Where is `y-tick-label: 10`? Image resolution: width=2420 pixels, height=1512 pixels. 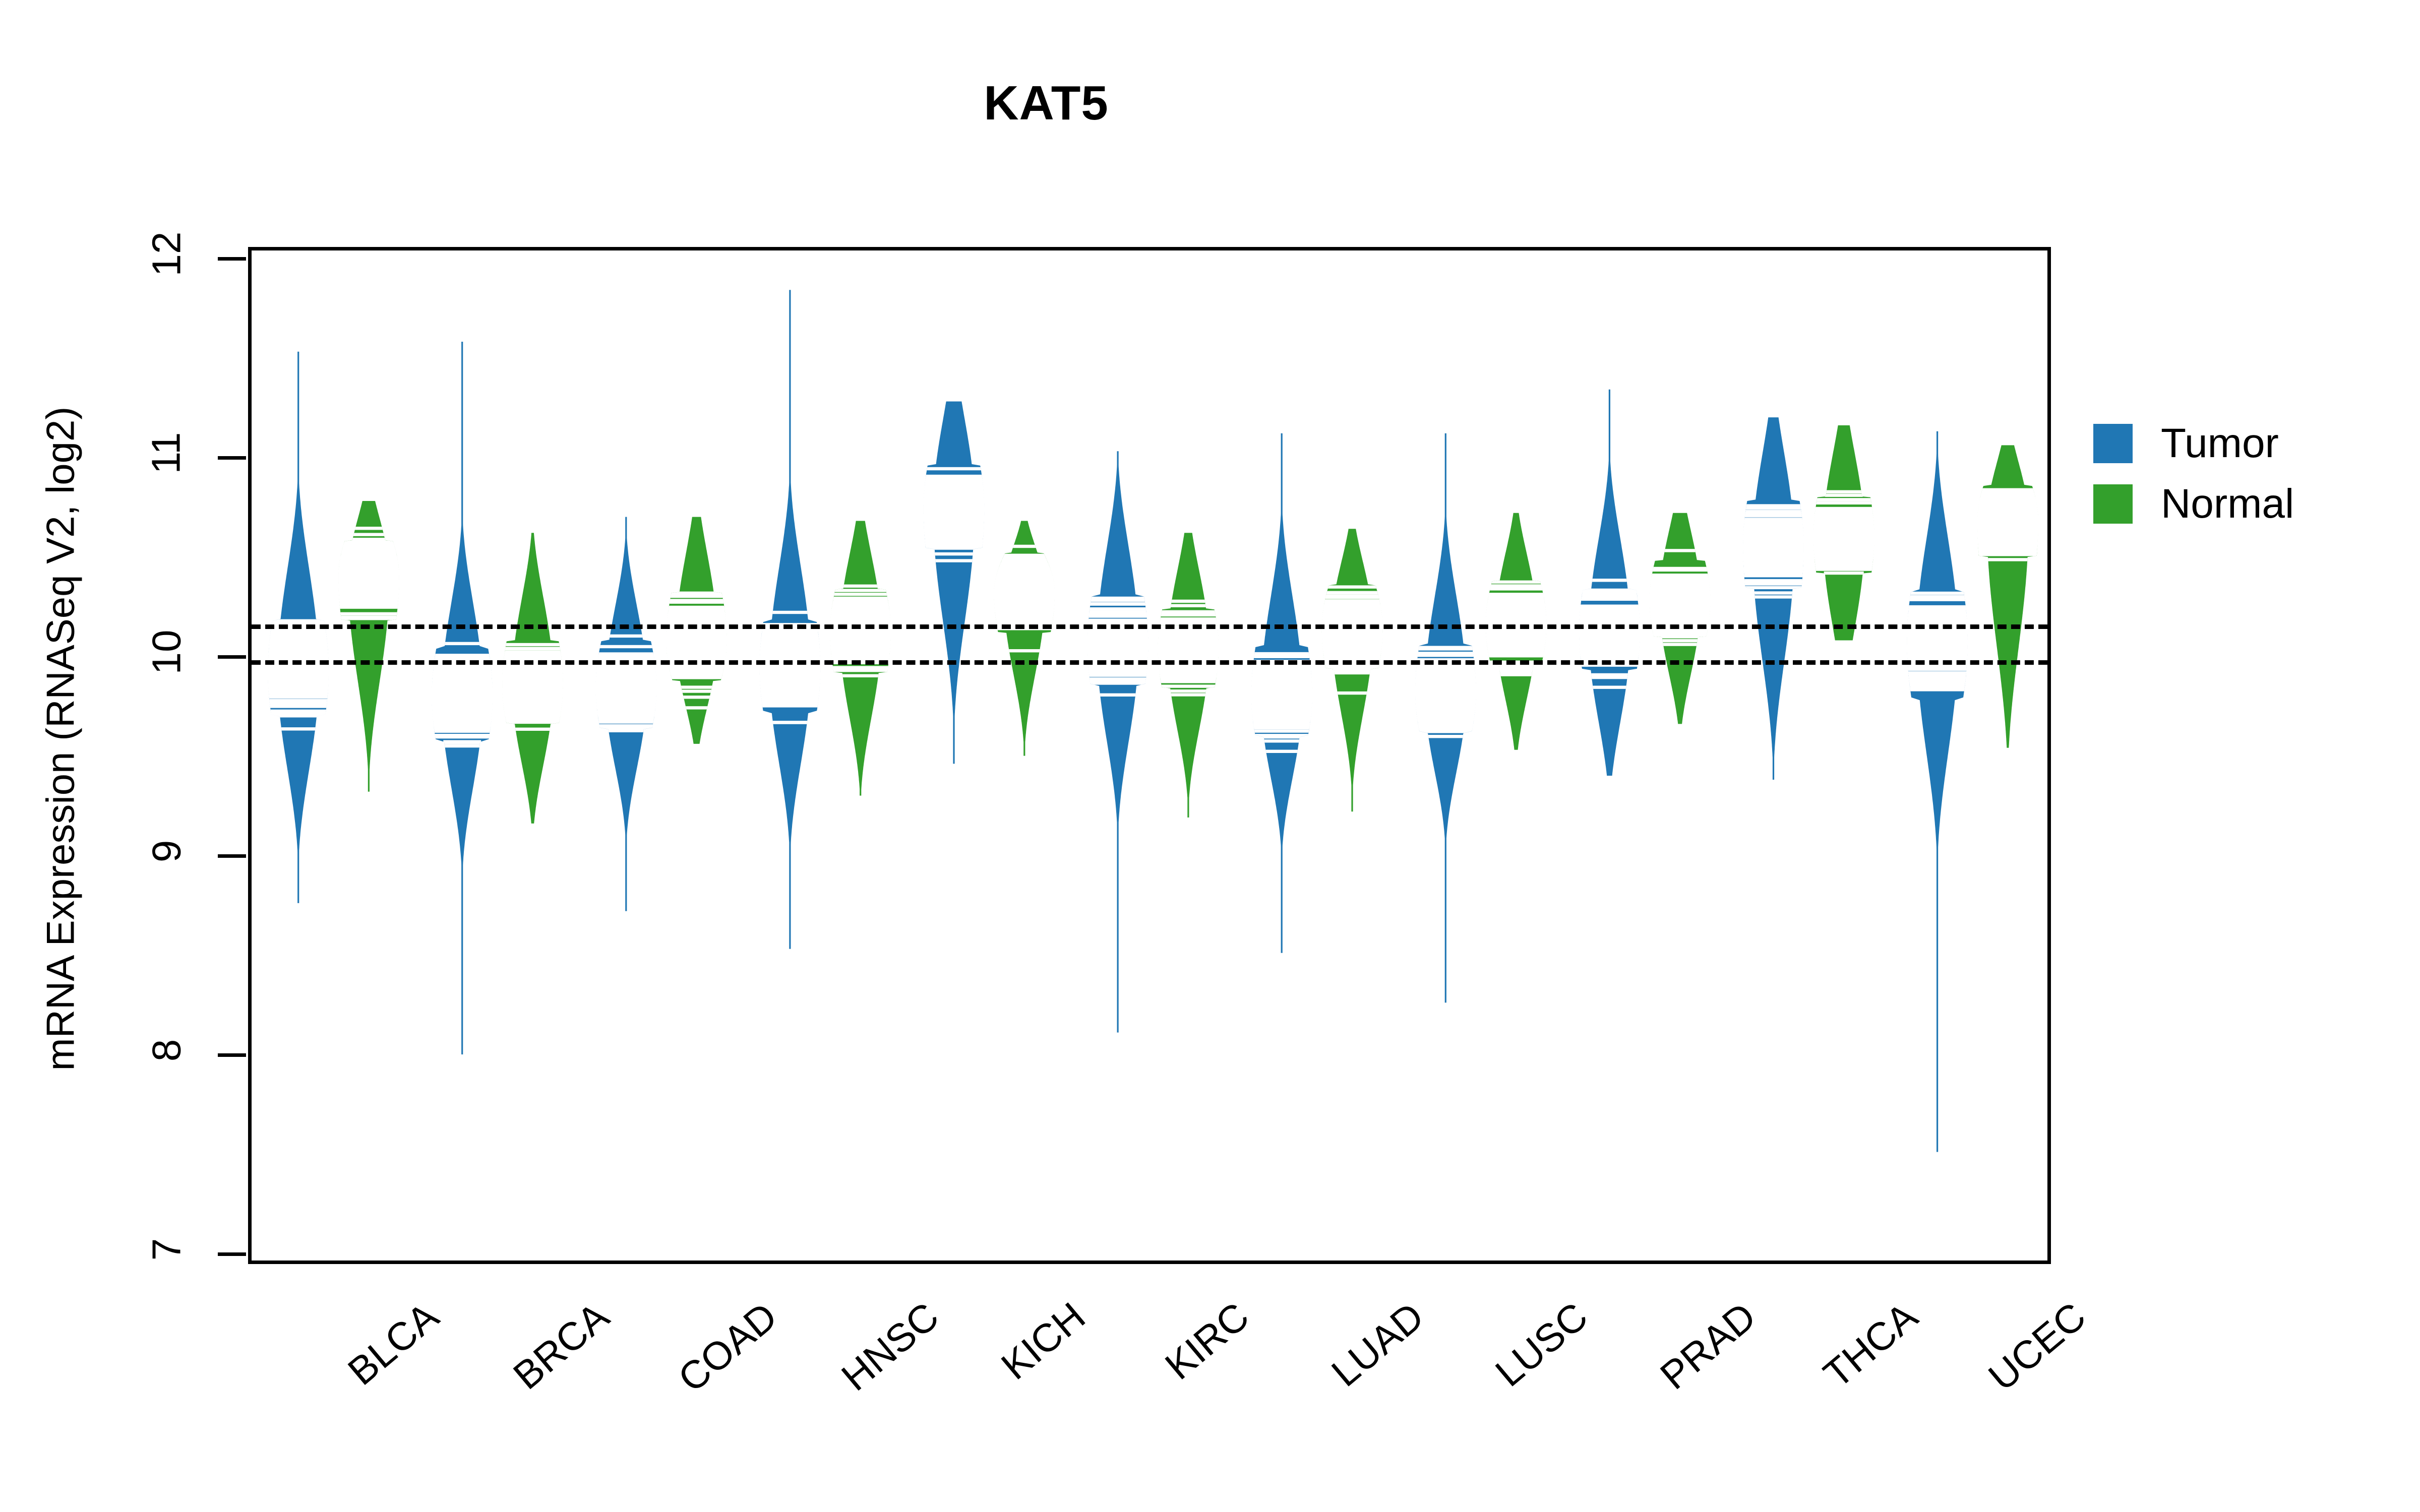 y-tick-label: 10 is located at coordinates (166, 652).